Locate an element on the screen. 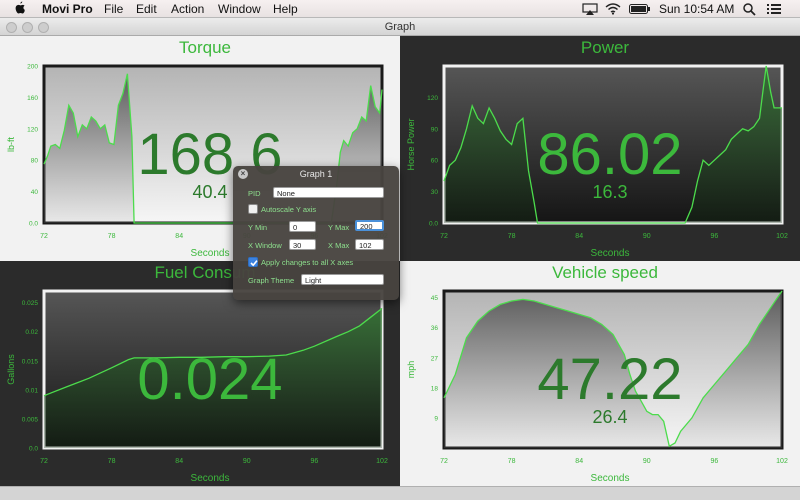 The image size is (800, 500). apply-all-label: Apply changes to all X axes is located at coordinates (307, 262).